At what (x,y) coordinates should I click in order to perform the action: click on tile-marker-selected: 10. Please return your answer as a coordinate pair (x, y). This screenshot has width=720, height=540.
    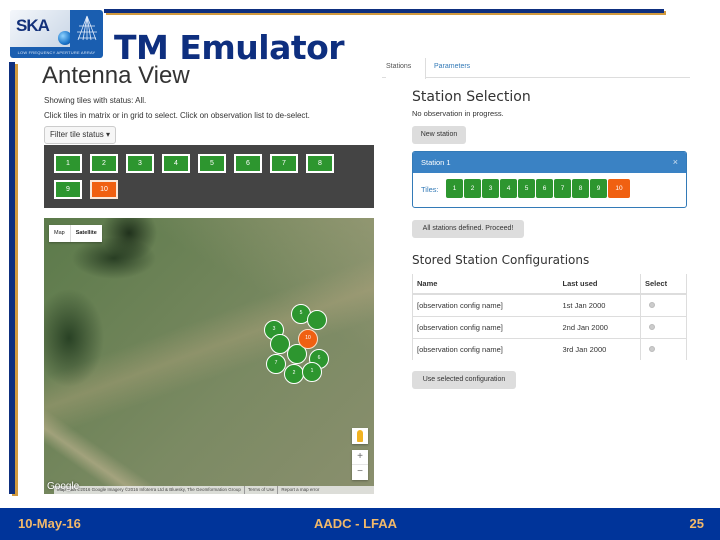
    Looking at the image, I should click on (308, 339).